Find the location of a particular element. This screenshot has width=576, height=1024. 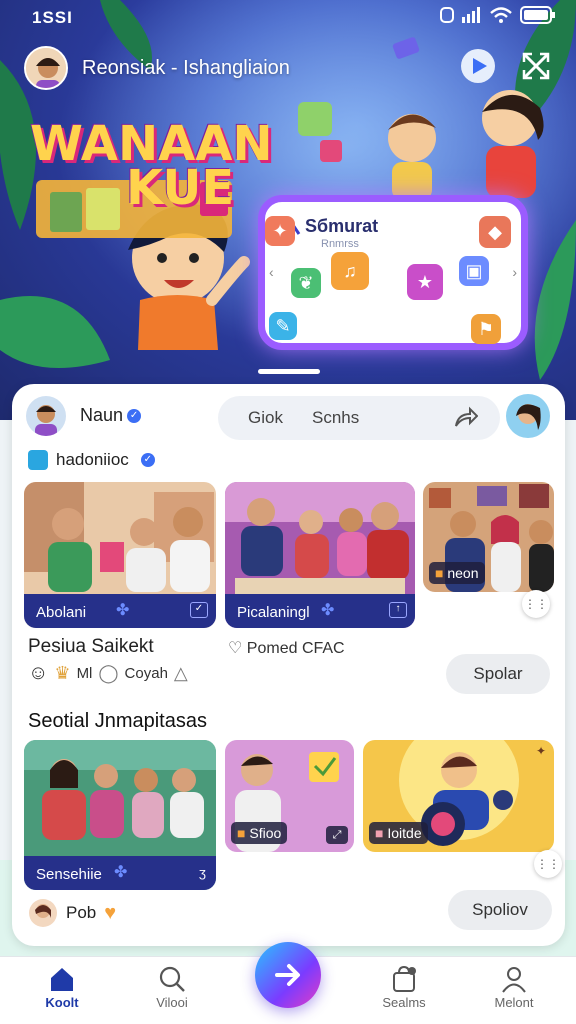

battery-icon is located at coordinates (537, 15).